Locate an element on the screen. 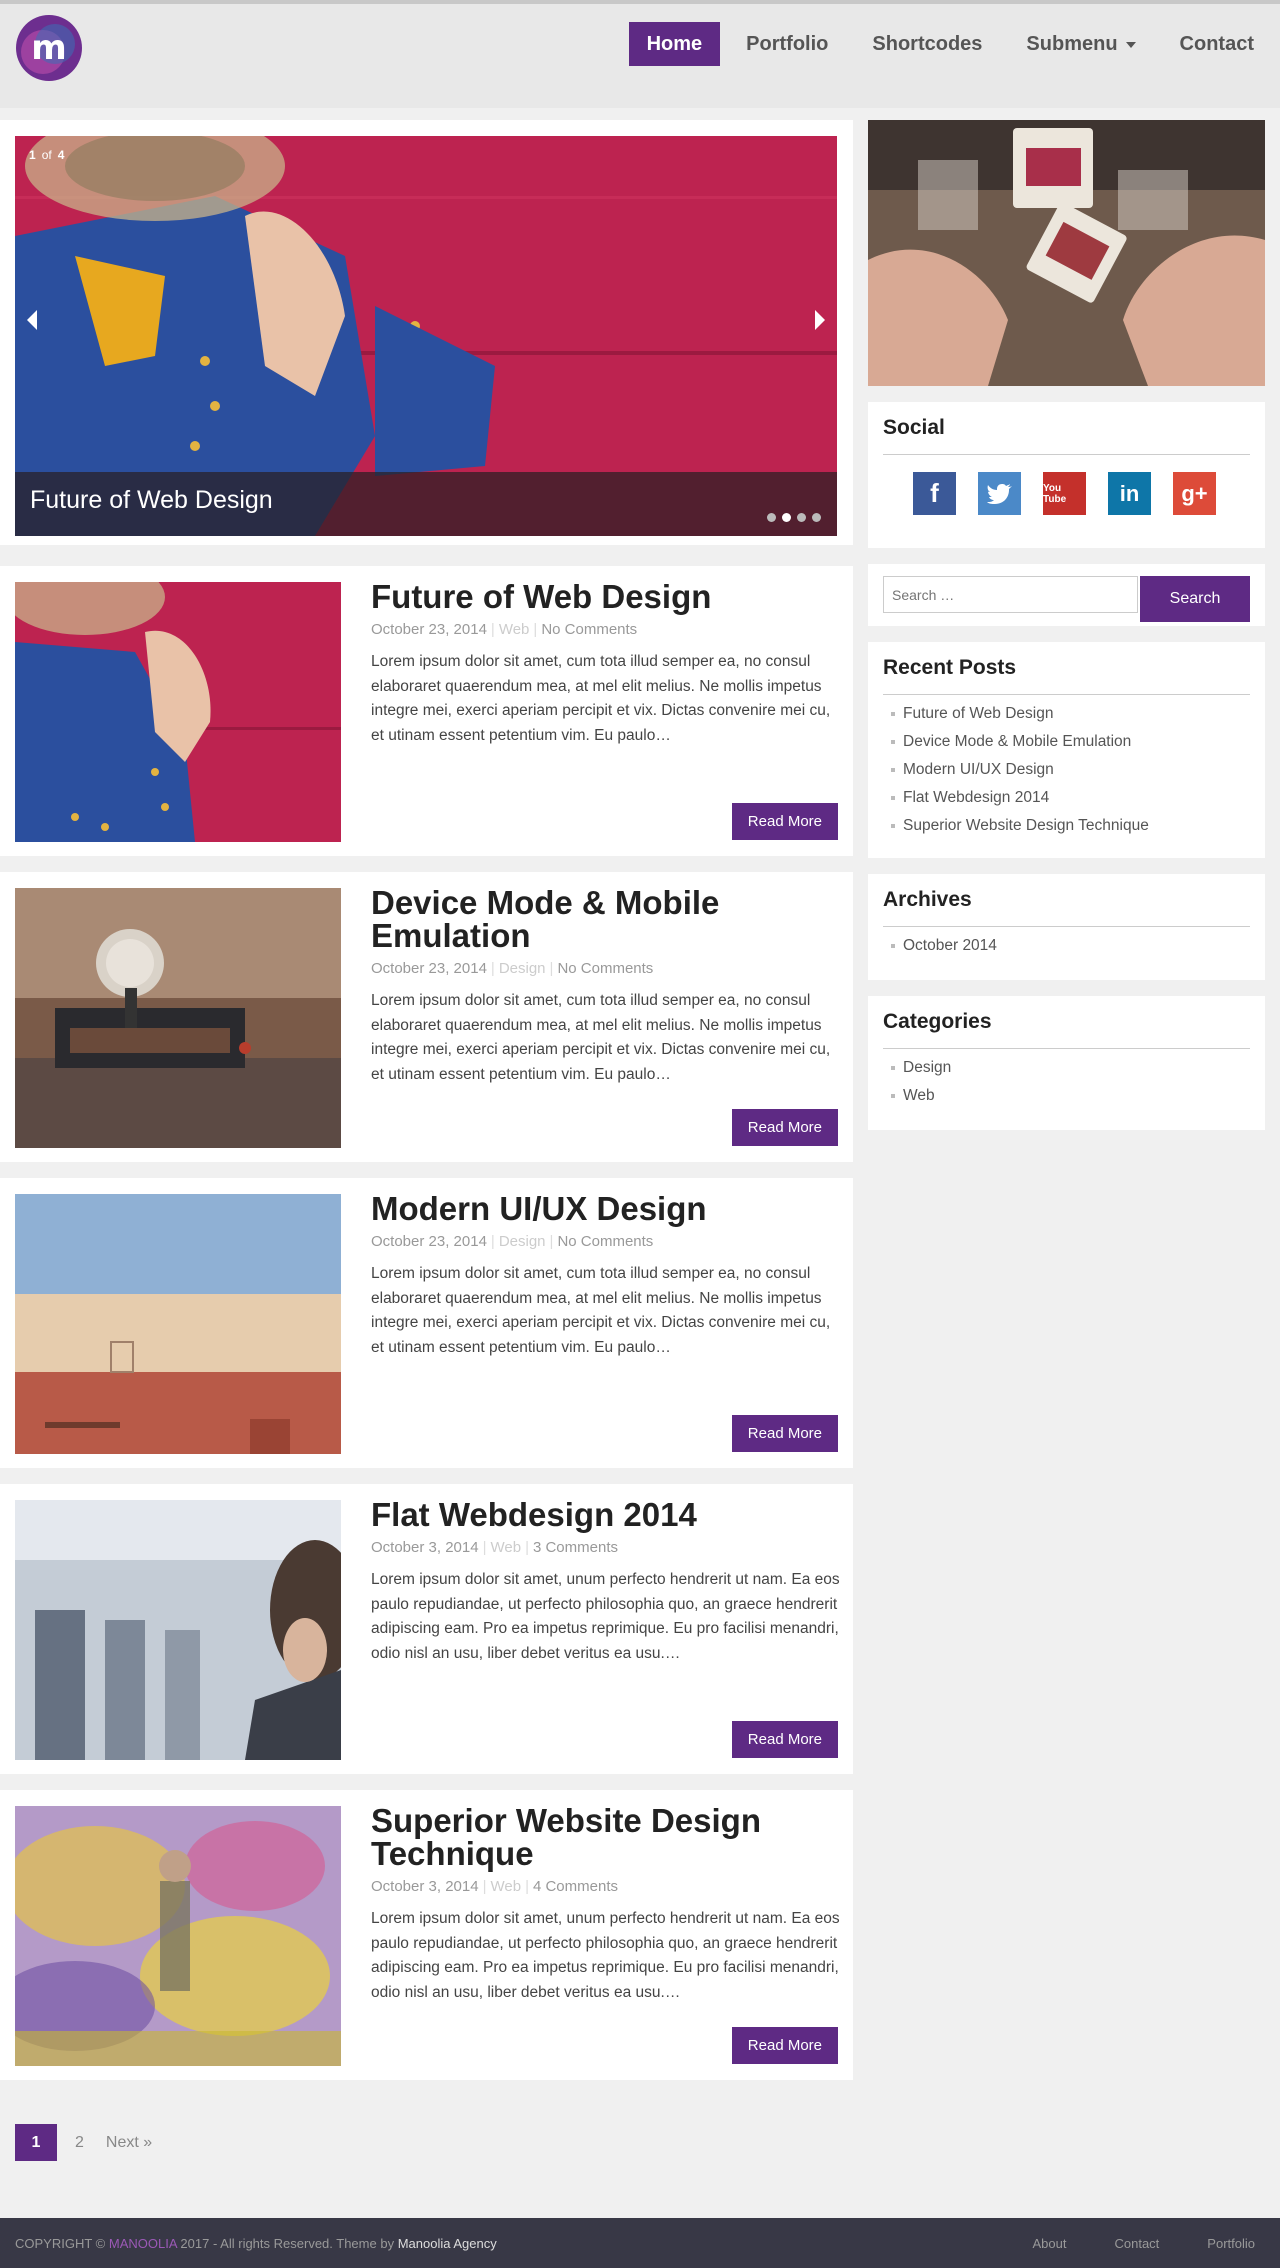  twitter-icon is located at coordinates (999, 493).